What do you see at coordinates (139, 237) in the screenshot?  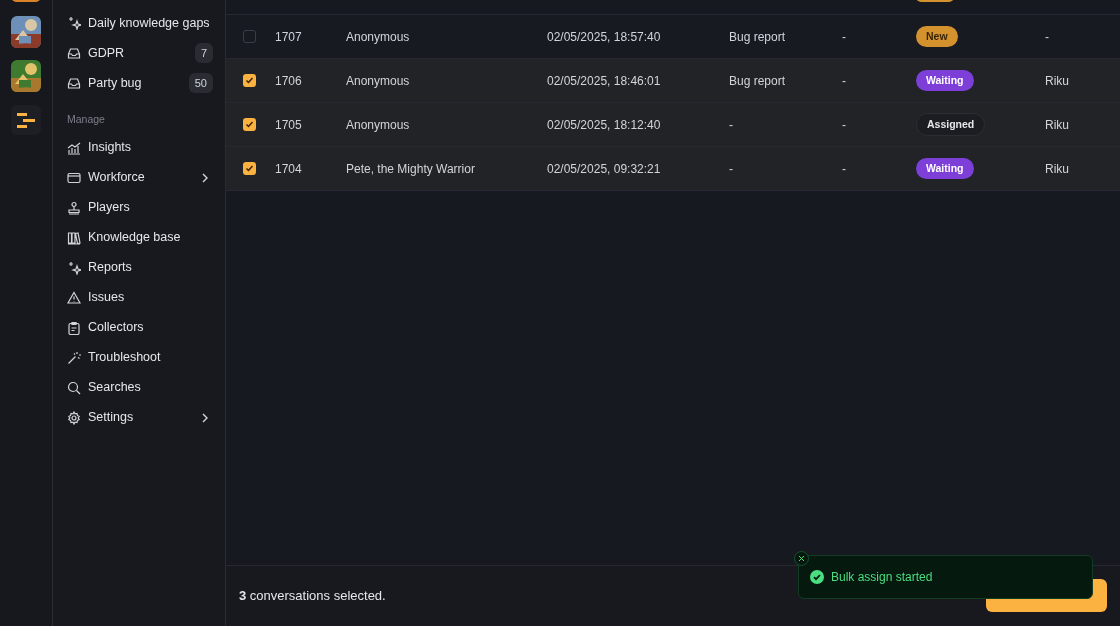 I see `sidebar-item: Knowledge base` at bounding box center [139, 237].